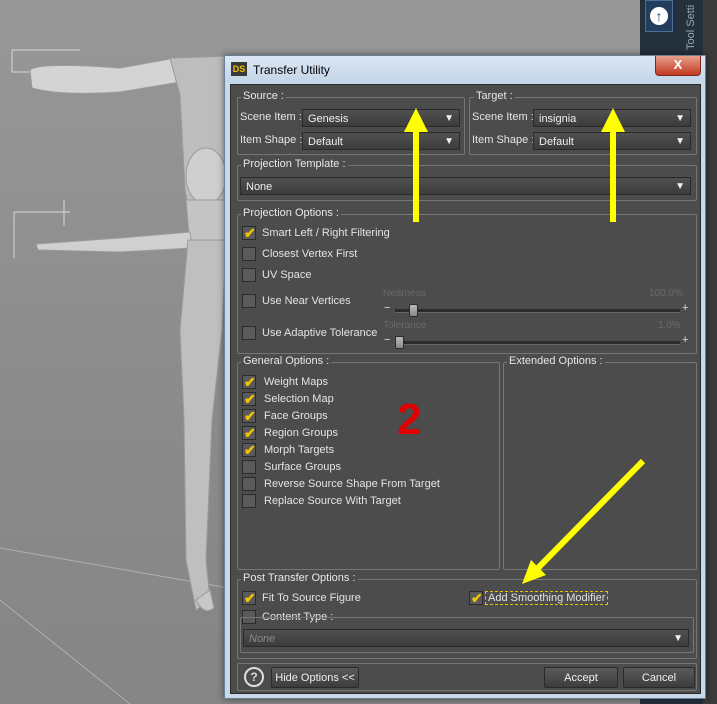 Image resolution: width=717 pixels, height=704 pixels. Describe the element at coordinates (271, 117) in the screenshot. I see `source-scene-item-label: Scene Item :` at that location.